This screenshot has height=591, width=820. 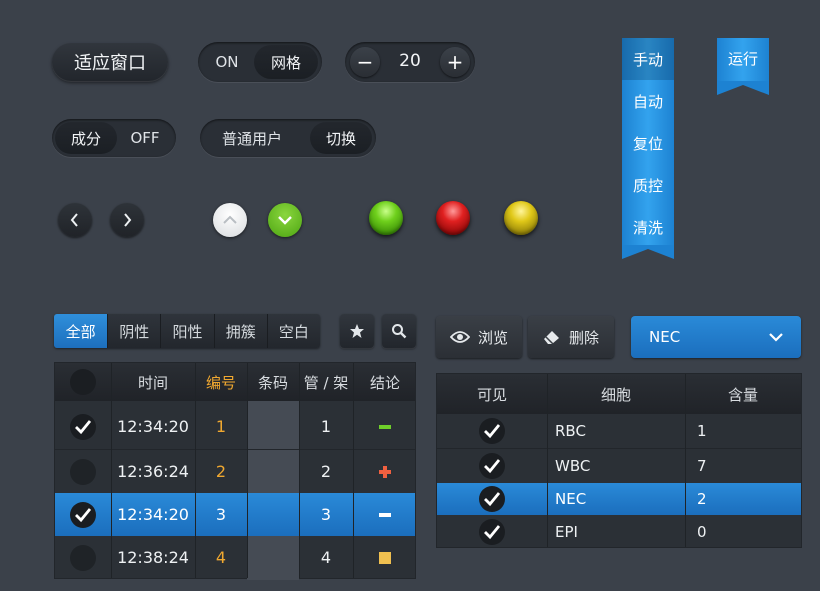 I want to click on minus-icon: −, so click(x=365, y=62).